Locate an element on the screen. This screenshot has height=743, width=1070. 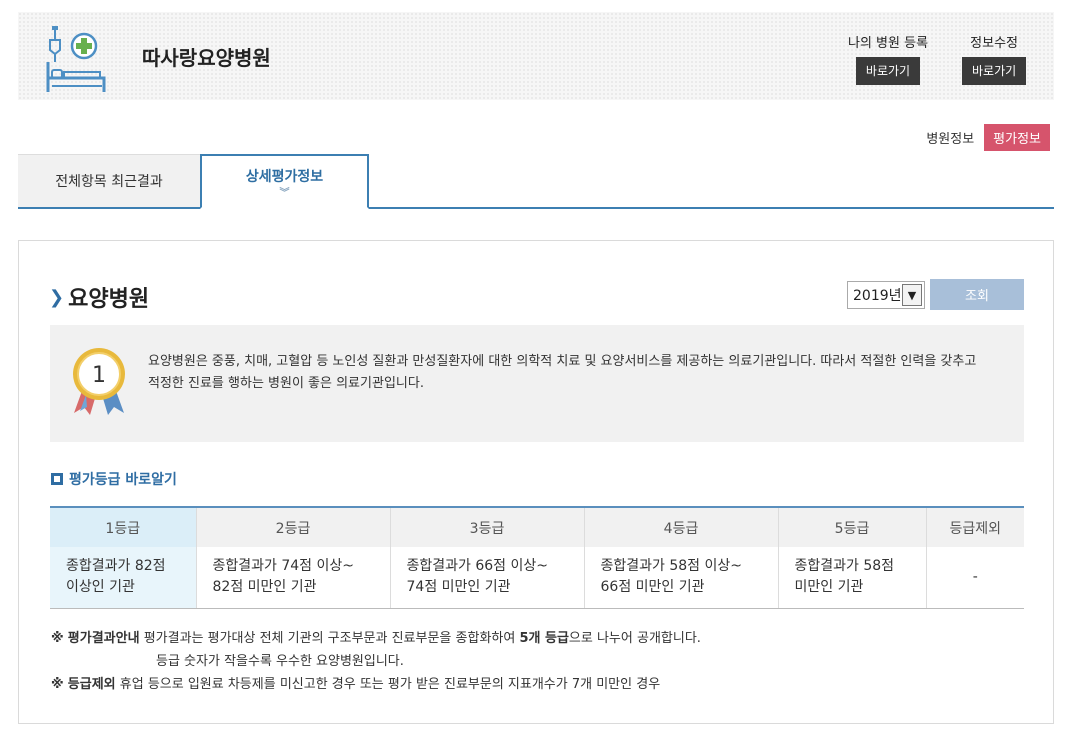
tab-bar: 전체항목 최근결과 상세평가정보 ︾ is located at coordinates (536, 181).